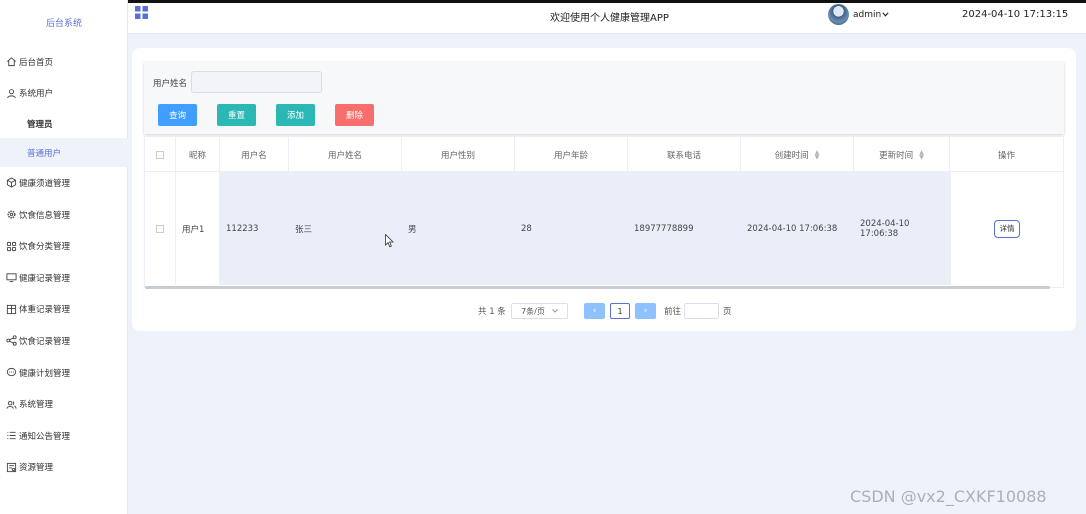  I want to click on user-menu: admin, so click(858, 14).